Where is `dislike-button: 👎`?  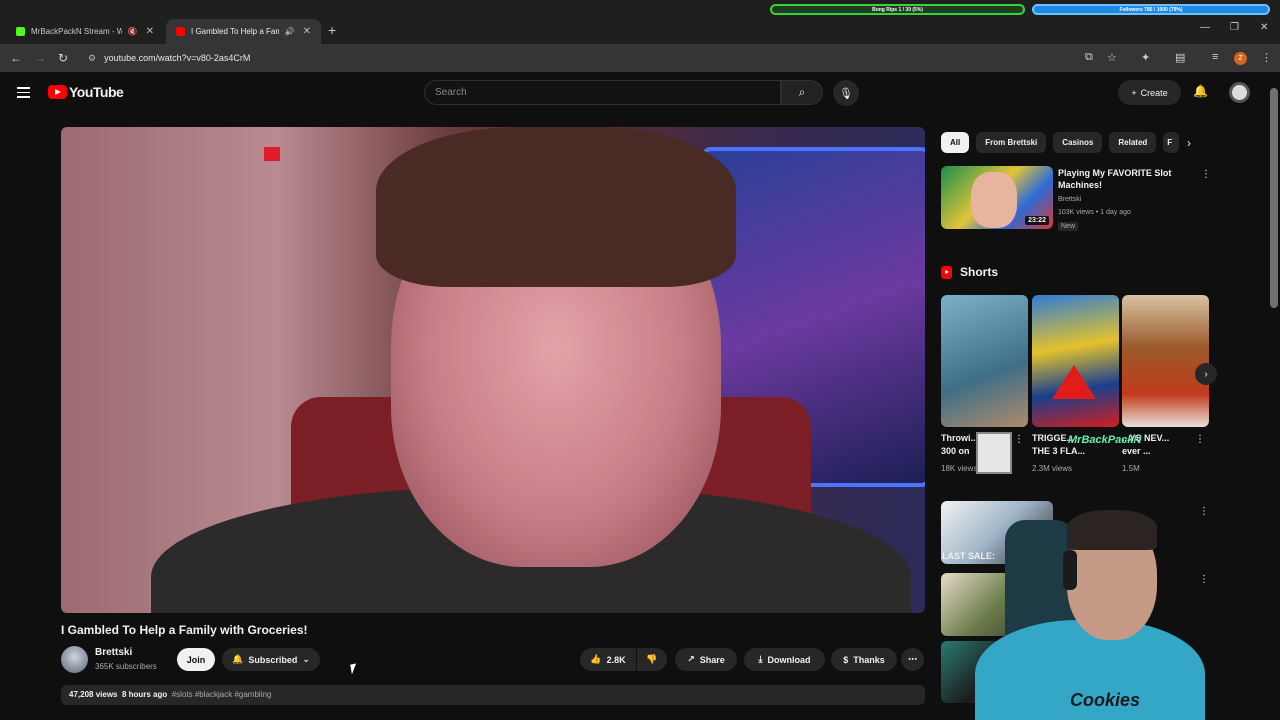 dislike-button: 👎 is located at coordinates (652, 659).